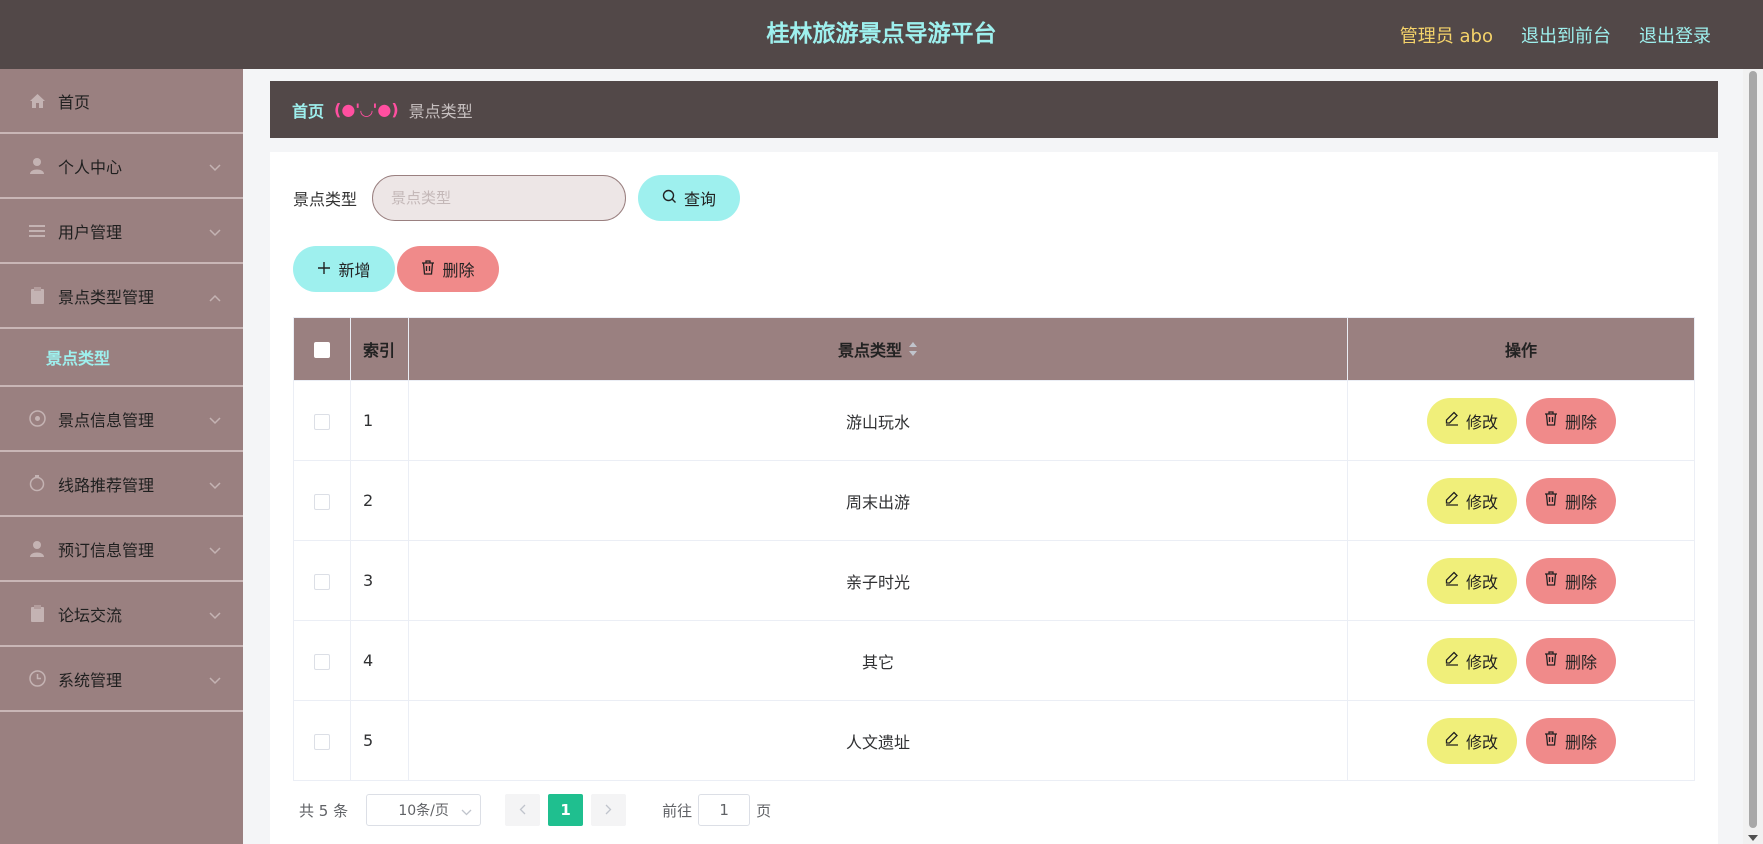 The width and height of the screenshot is (1763, 844). I want to click on page-size-select: 10条/页, so click(424, 810).